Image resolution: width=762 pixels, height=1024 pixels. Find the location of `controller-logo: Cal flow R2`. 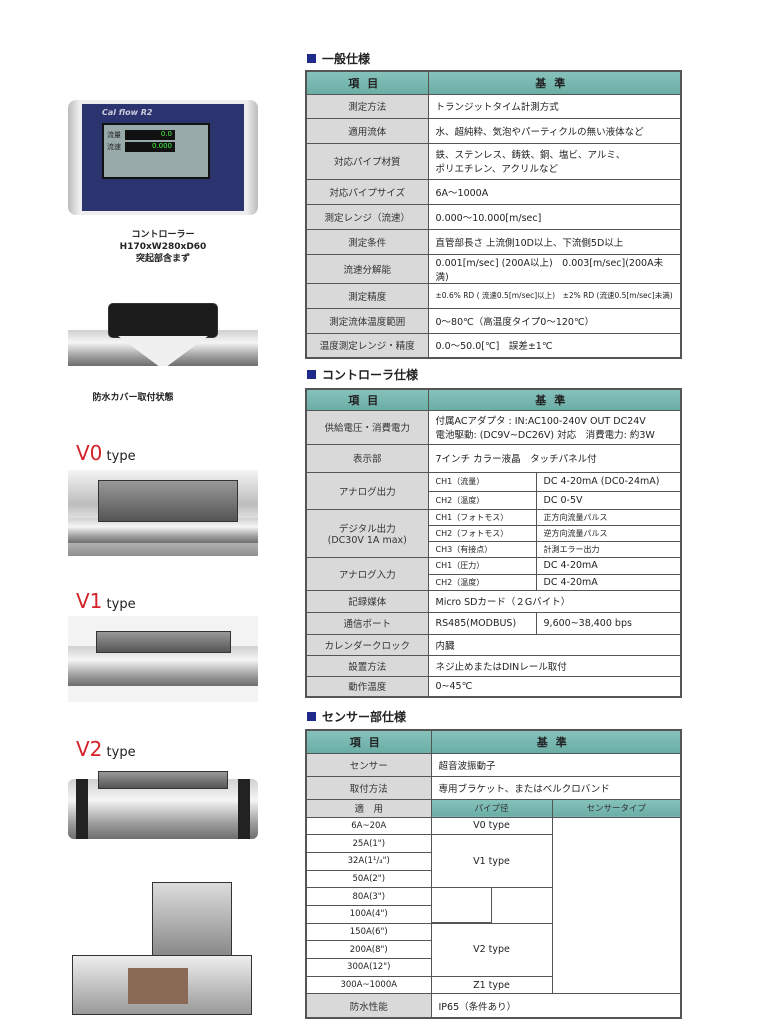

controller-logo: Cal flow R2 is located at coordinates (127, 112).